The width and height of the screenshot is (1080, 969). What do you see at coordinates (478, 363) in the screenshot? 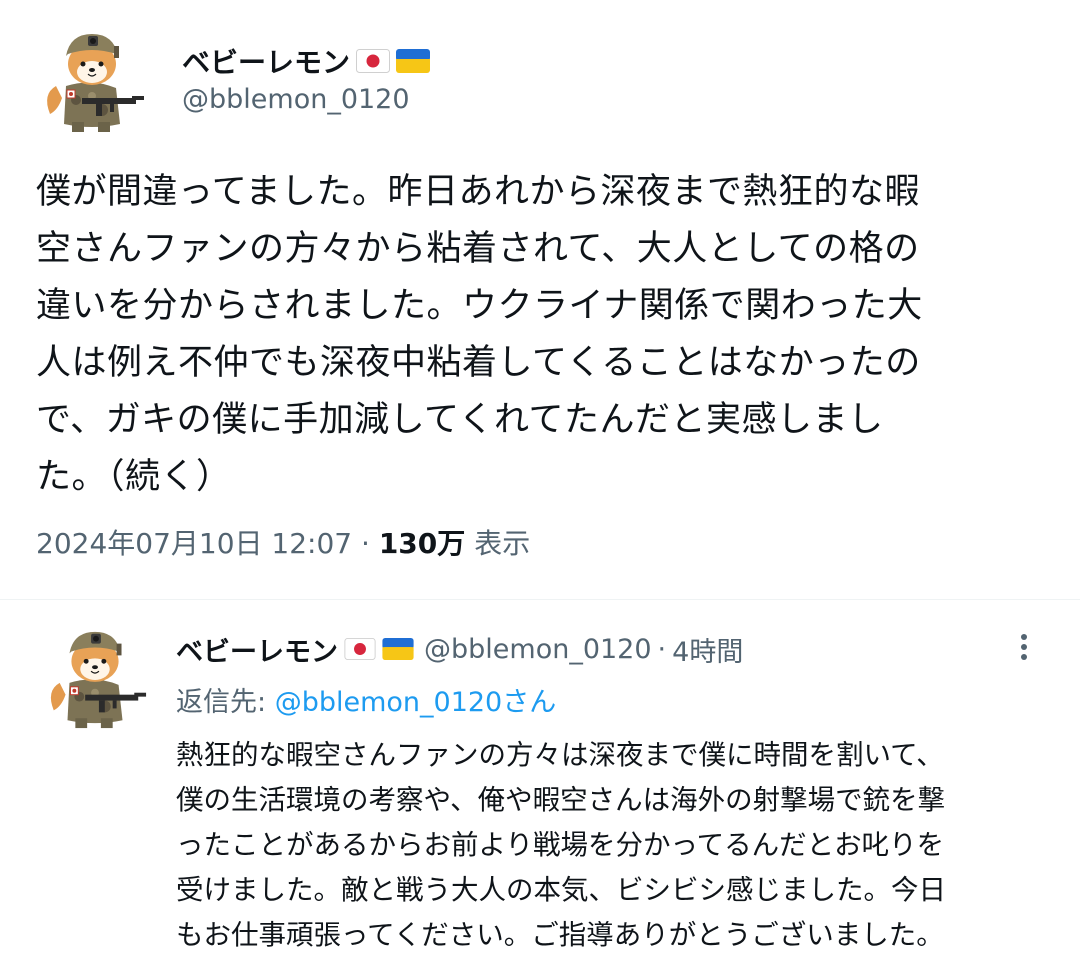
I see `post-text-line: 人は例え不仲でも深夜中粘着してくることはなかったの` at bounding box center [478, 363].